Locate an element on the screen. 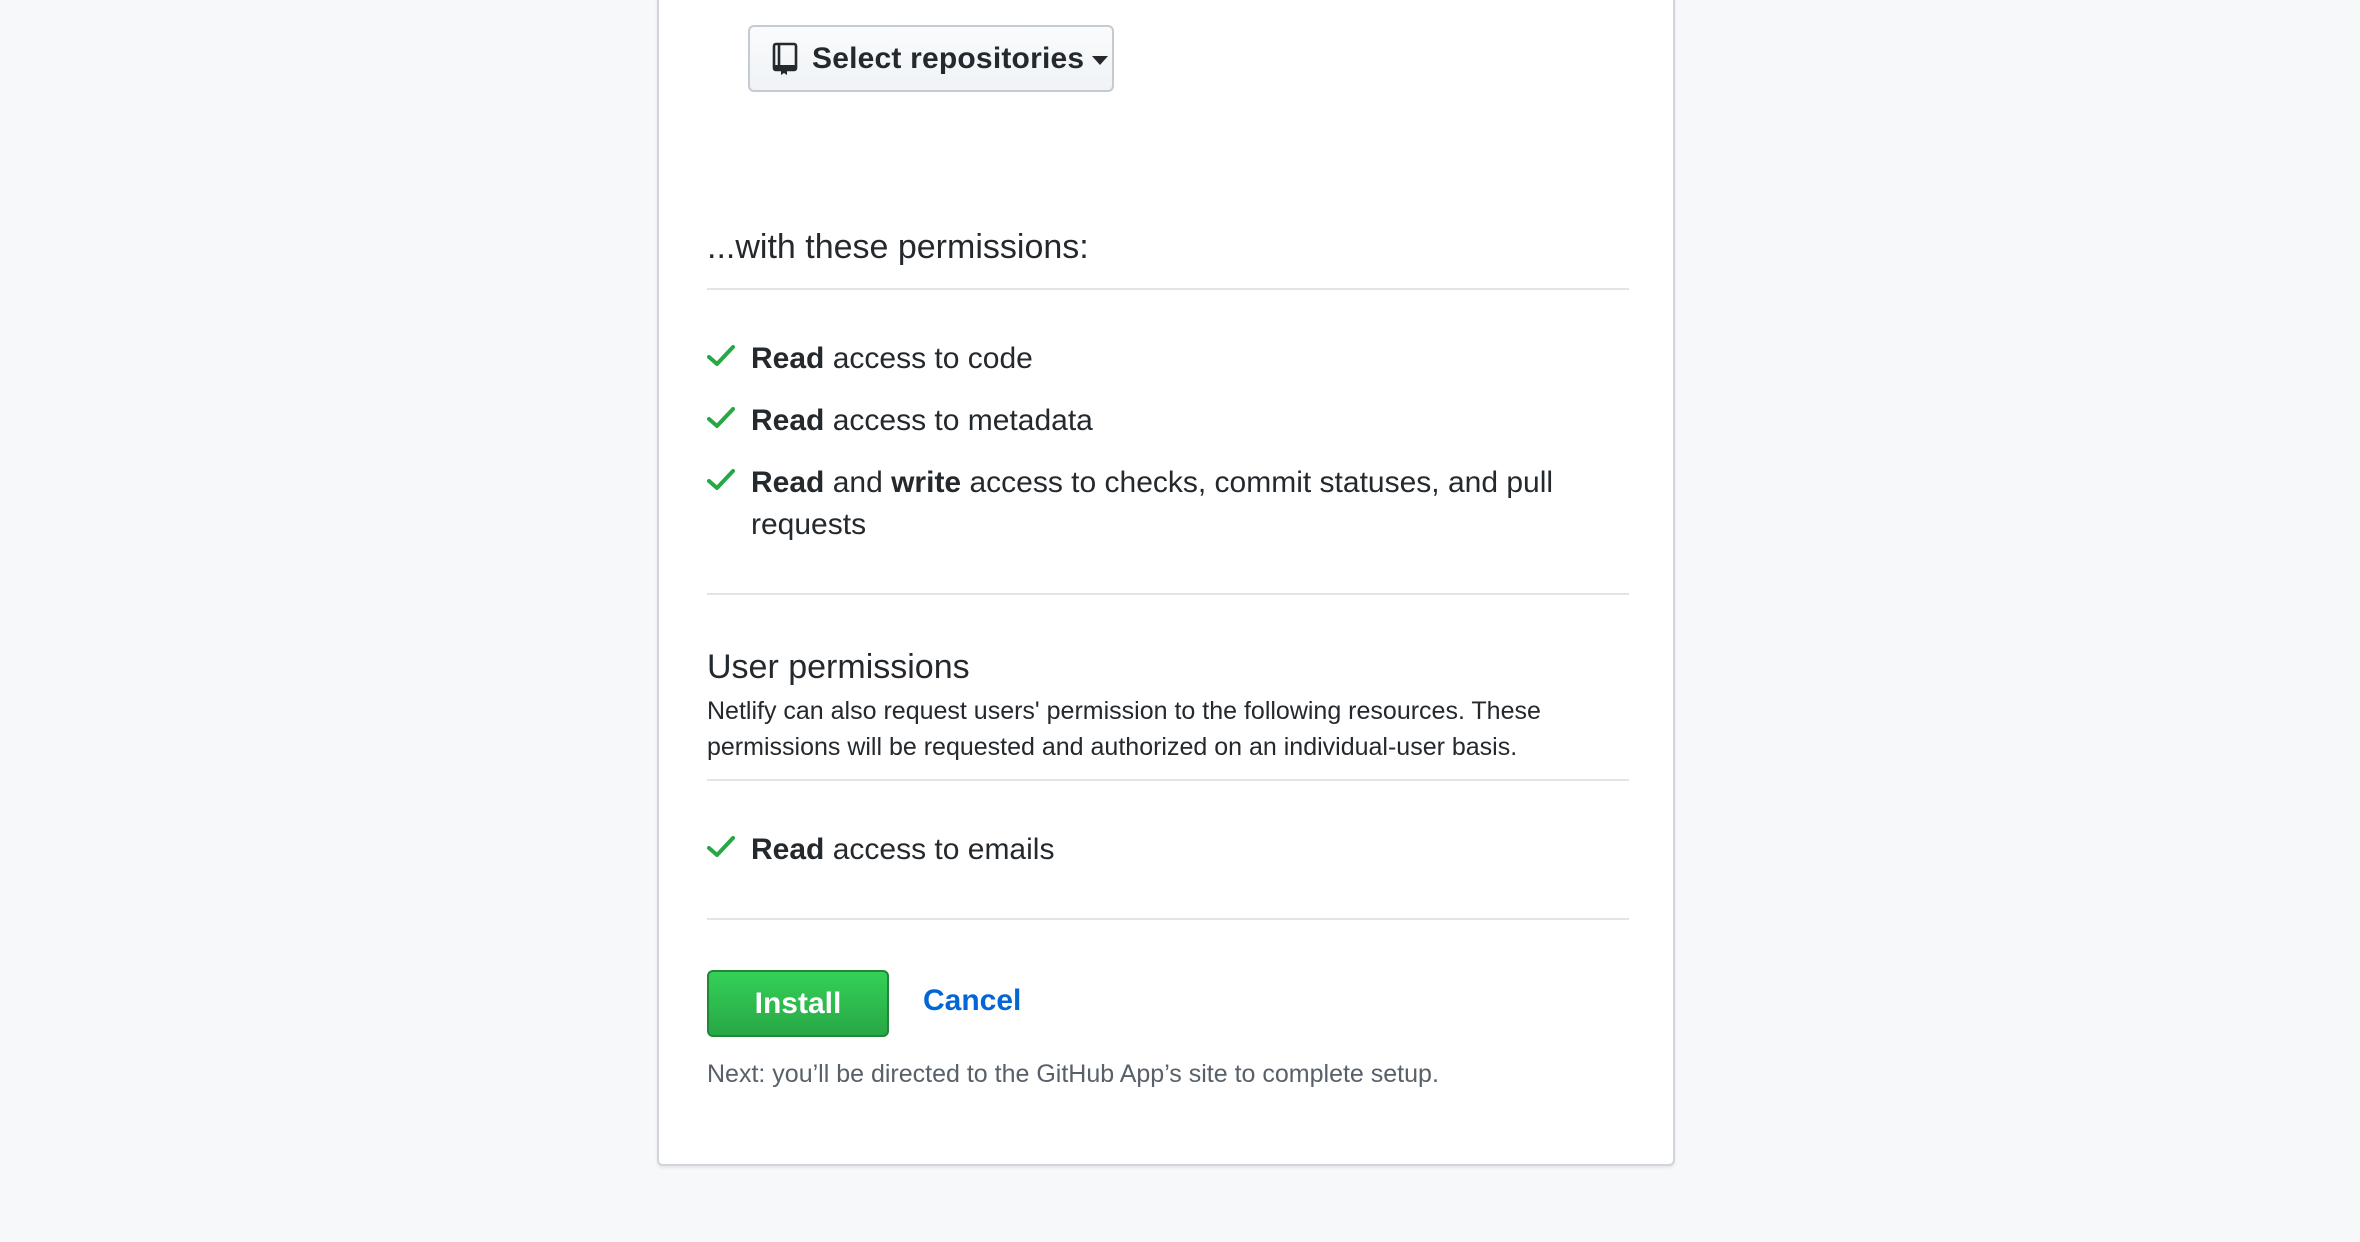 The width and height of the screenshot is (2360, 1242). permission-text: Read access to metadata is located at coordinates (922, 420).